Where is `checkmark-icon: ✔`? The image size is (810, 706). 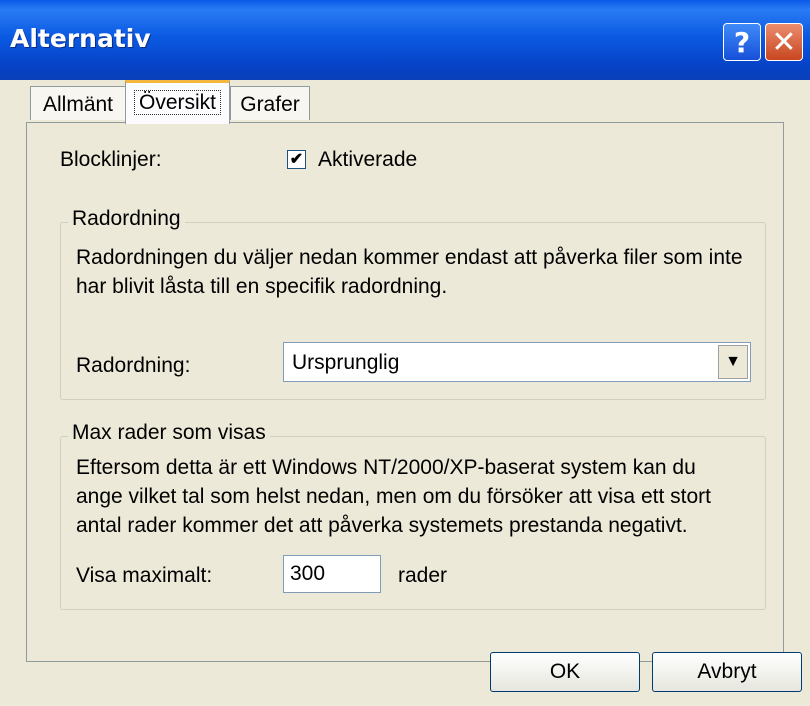
checkmark-icon: ✔ is located at coordinates (296, 159).